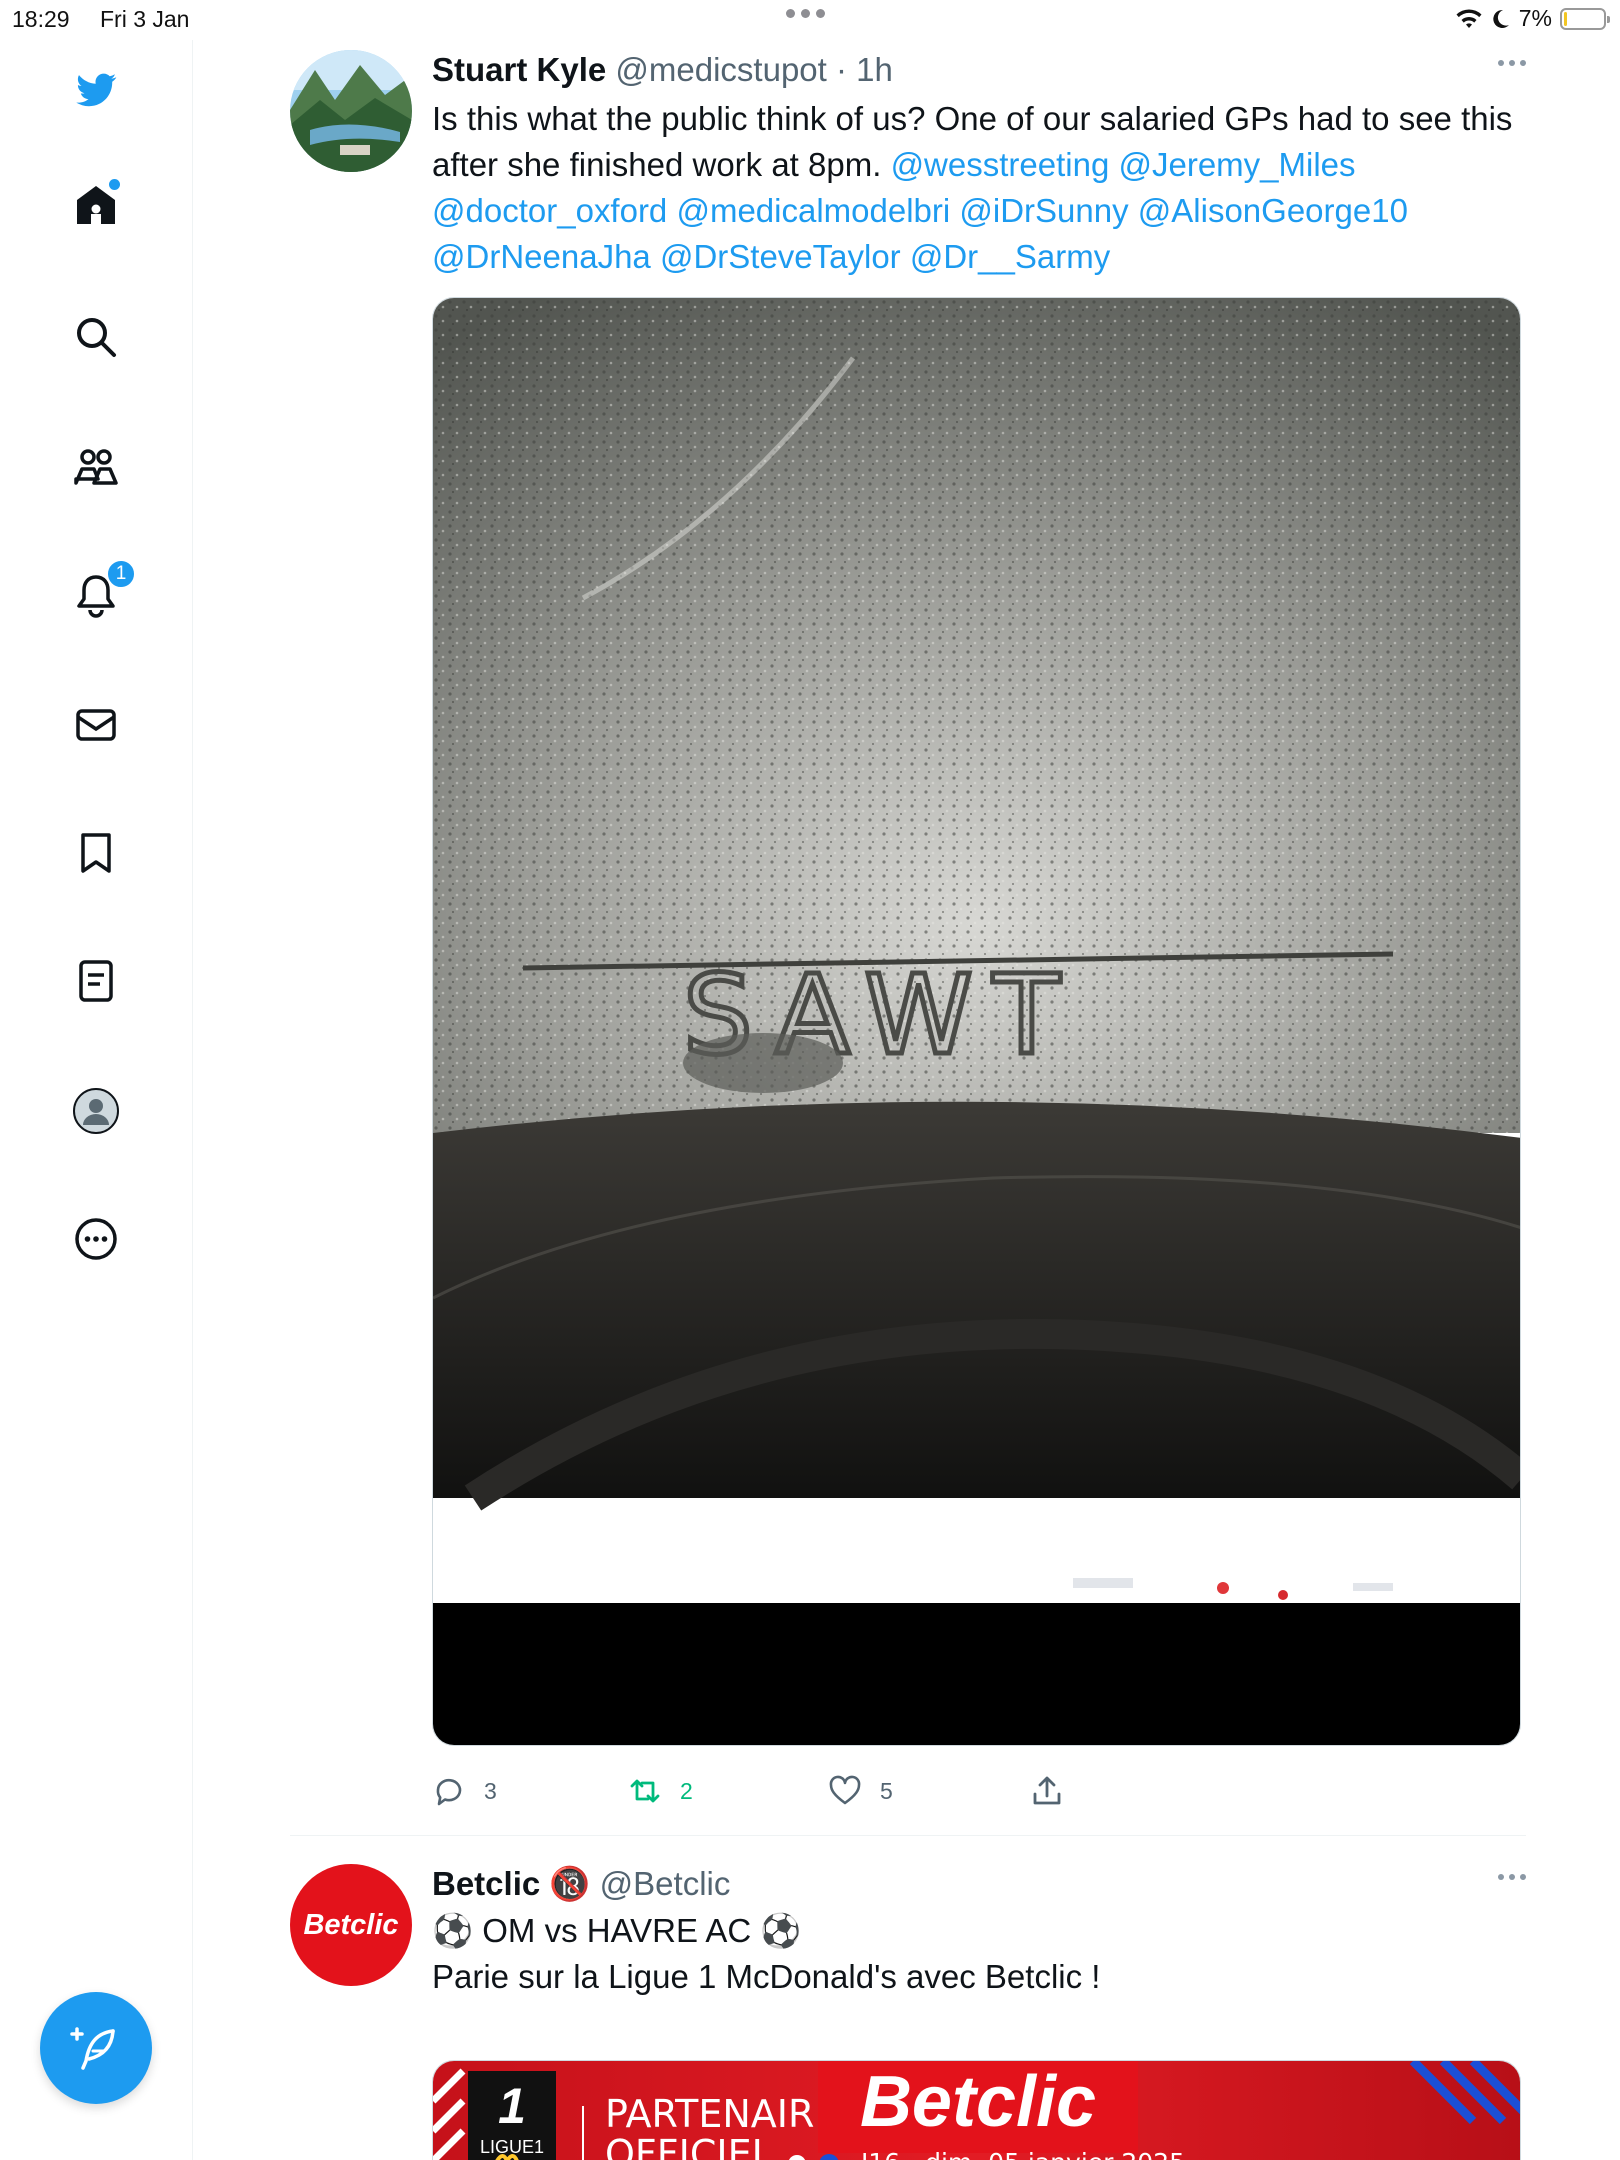  Describe the element at coordinates (92, 2048) in the screenshot. I see `compose-feather-icon` at that location.